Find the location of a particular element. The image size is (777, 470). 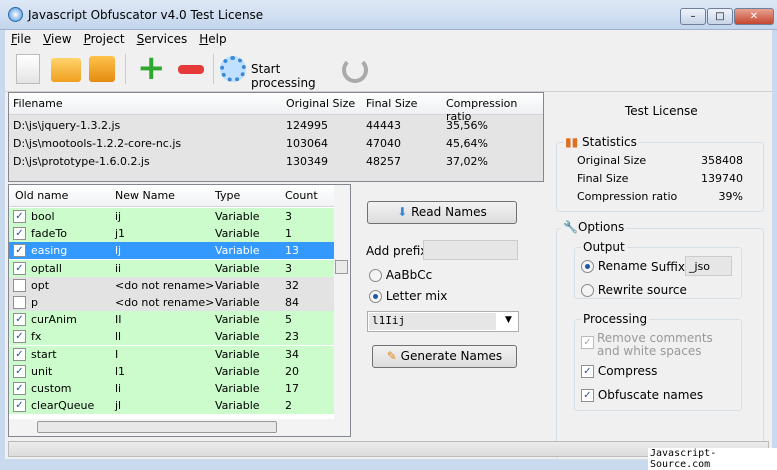

remove-comments-checkbox: ✓ Remove comments and white spaces is located at coordinates (656, 345).